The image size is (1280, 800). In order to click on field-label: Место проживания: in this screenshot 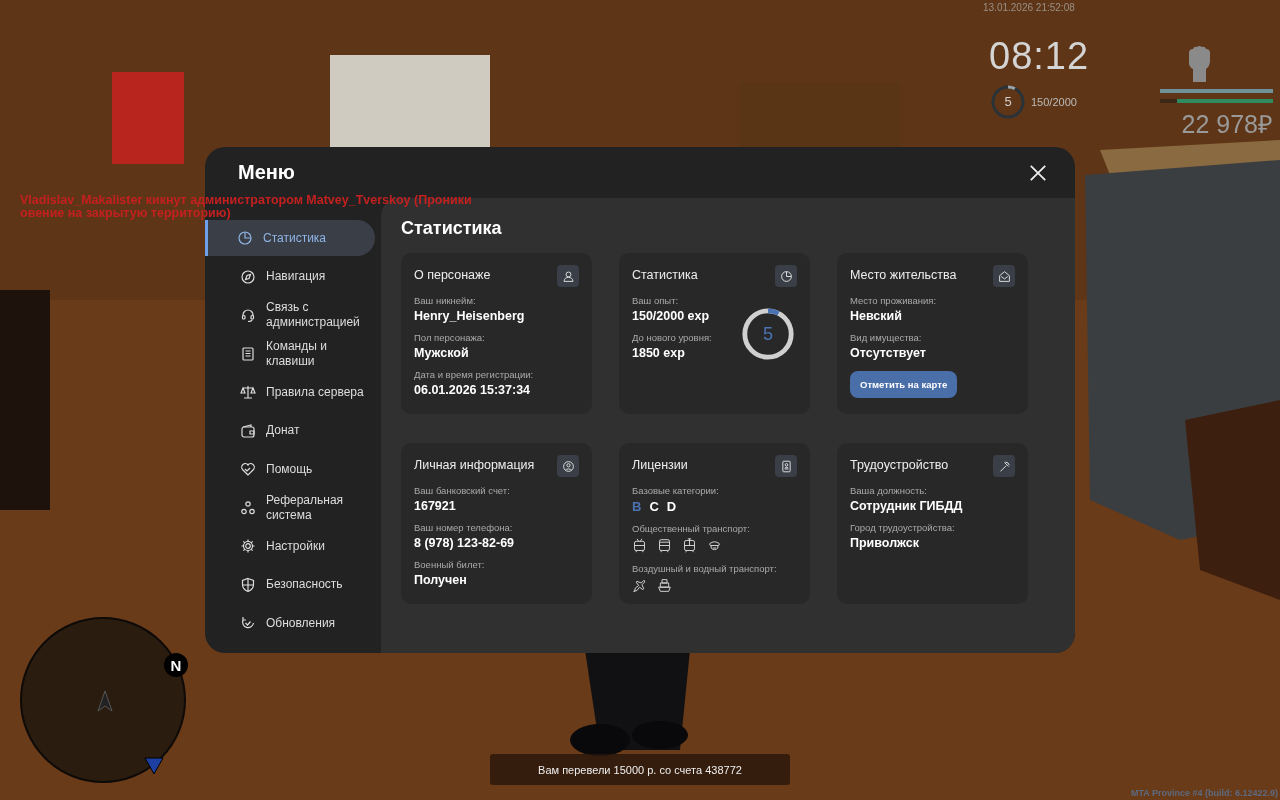, I will do `click(894, 300)`.